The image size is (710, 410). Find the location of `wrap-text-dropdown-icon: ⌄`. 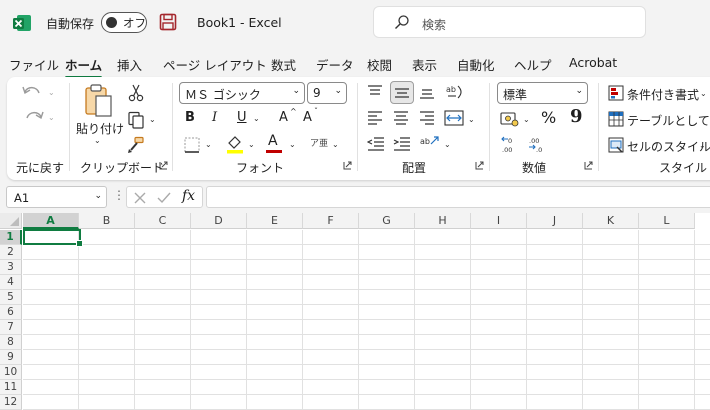

wrap-text-dropdown-icon: ⌄ is located at coordinates (447, 144).